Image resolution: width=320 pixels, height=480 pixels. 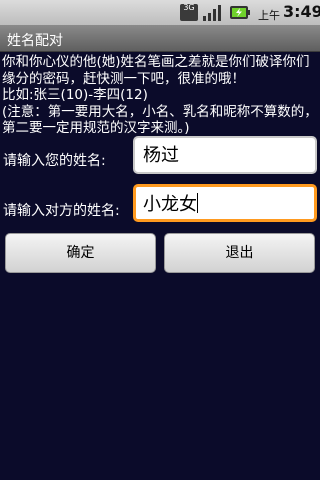 What do you see at coordinates (189, 7) in the screenshot?
I see `network-type-label: 3G` at bounding box center [189, 7].